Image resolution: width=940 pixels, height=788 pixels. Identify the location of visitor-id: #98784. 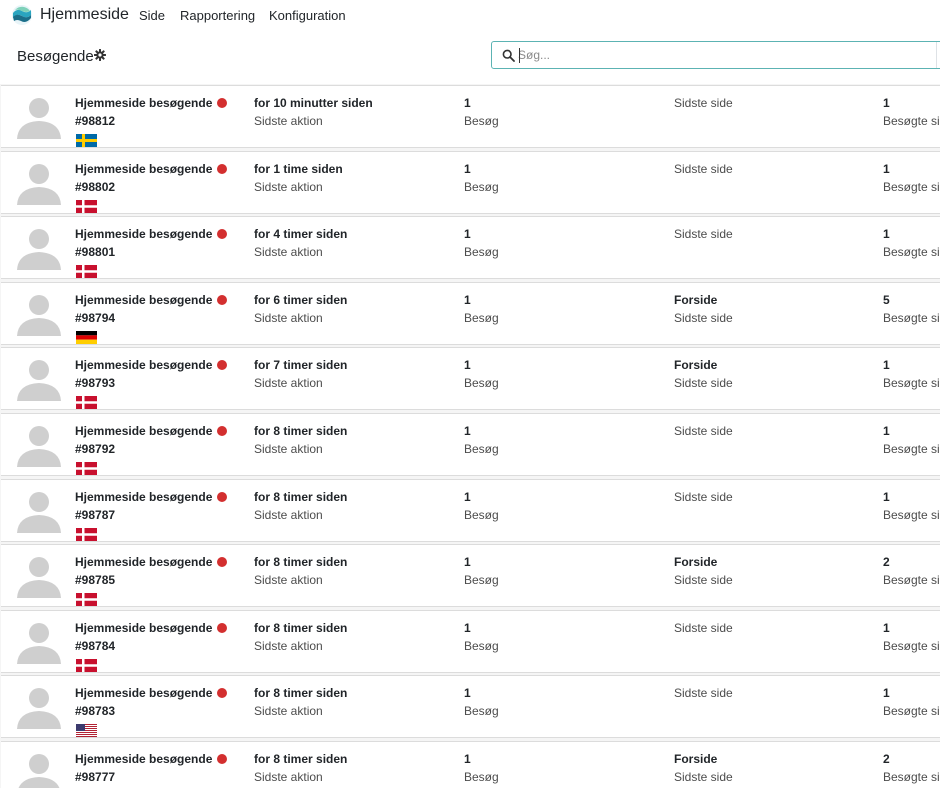
(95, 645).